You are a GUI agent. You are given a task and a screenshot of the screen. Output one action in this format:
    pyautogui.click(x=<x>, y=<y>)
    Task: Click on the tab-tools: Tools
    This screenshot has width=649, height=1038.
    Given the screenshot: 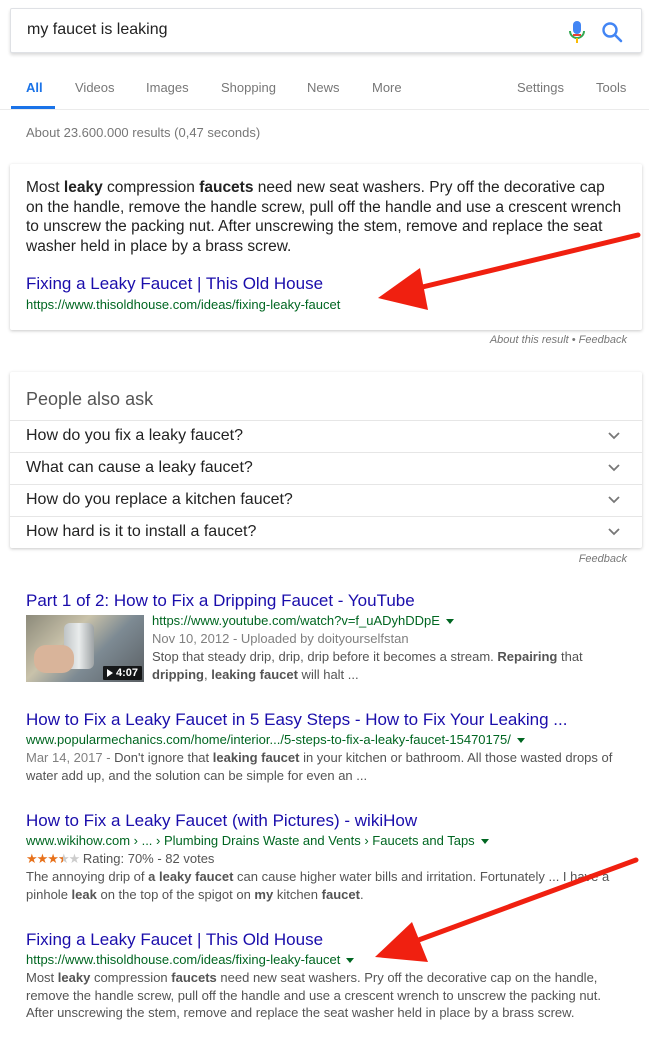 What is the action you would take?
    pyautogui.click(x=611, y=87)
    